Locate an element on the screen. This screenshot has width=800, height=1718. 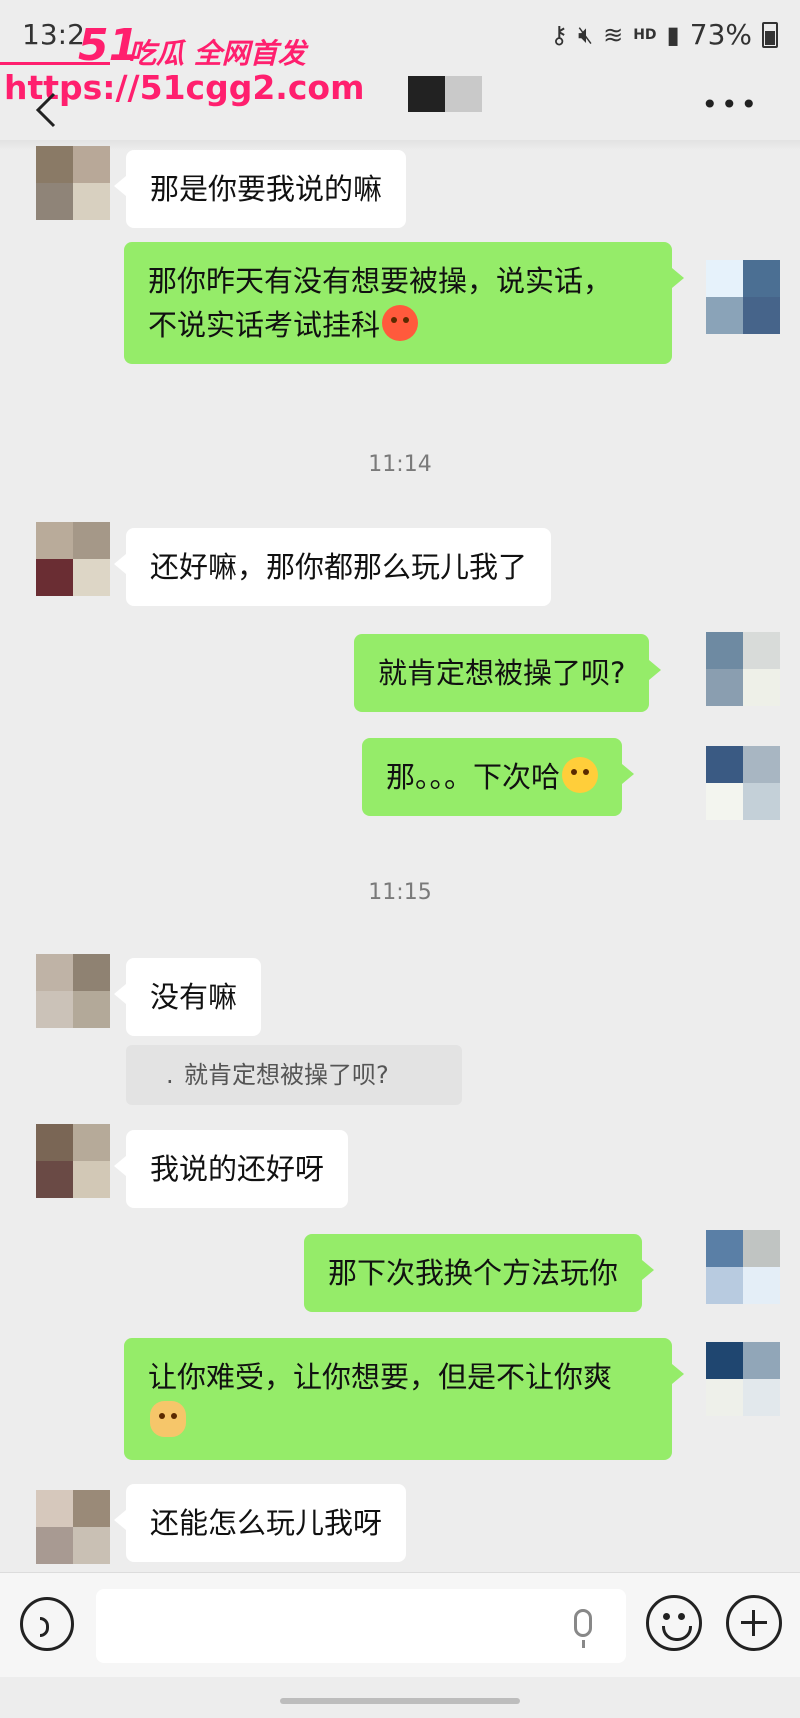
message-text: 那你昨天有没有想要被操，说实话， is located at coordinates (380, 281).